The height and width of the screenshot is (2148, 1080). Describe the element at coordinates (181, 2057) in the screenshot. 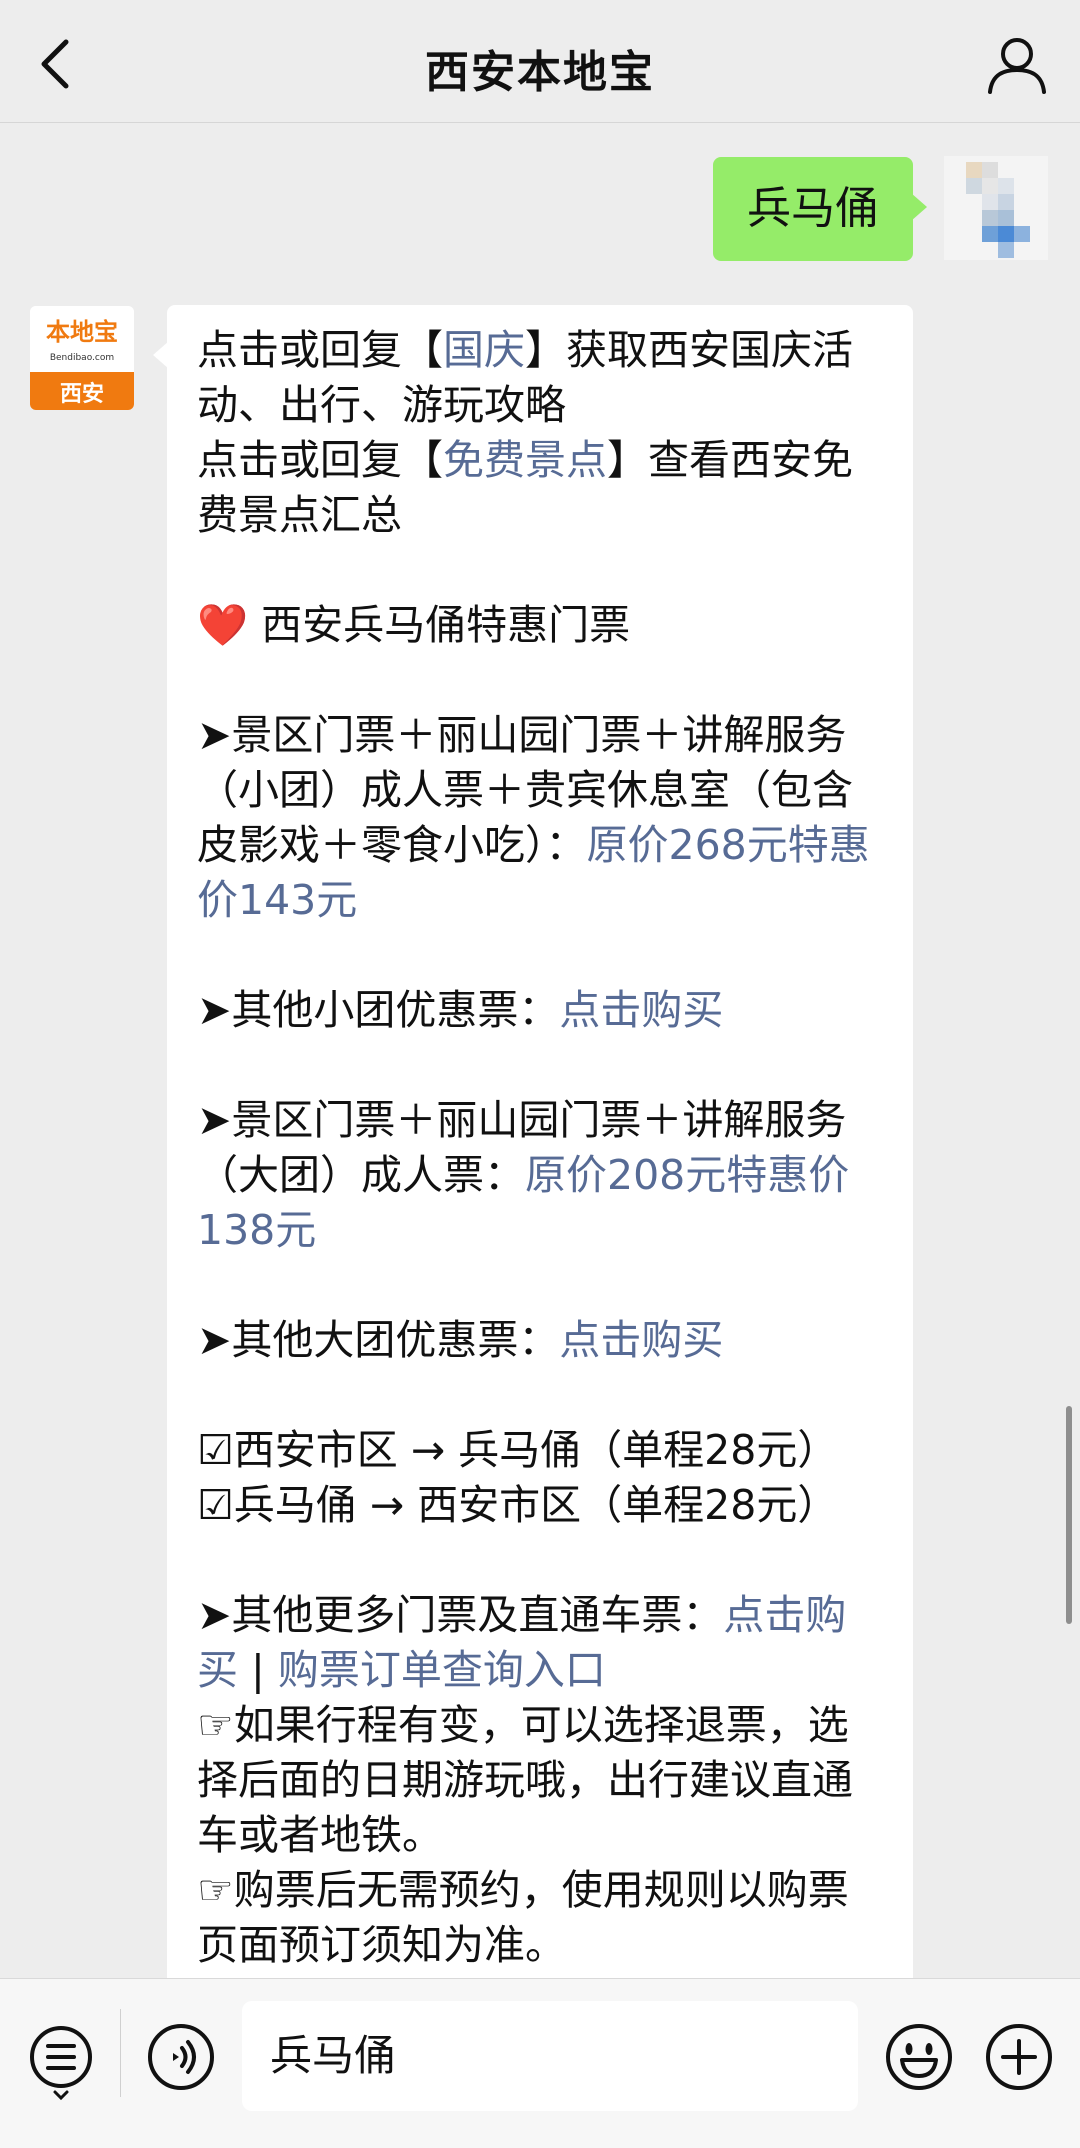

I see `voice-icon` at that location.